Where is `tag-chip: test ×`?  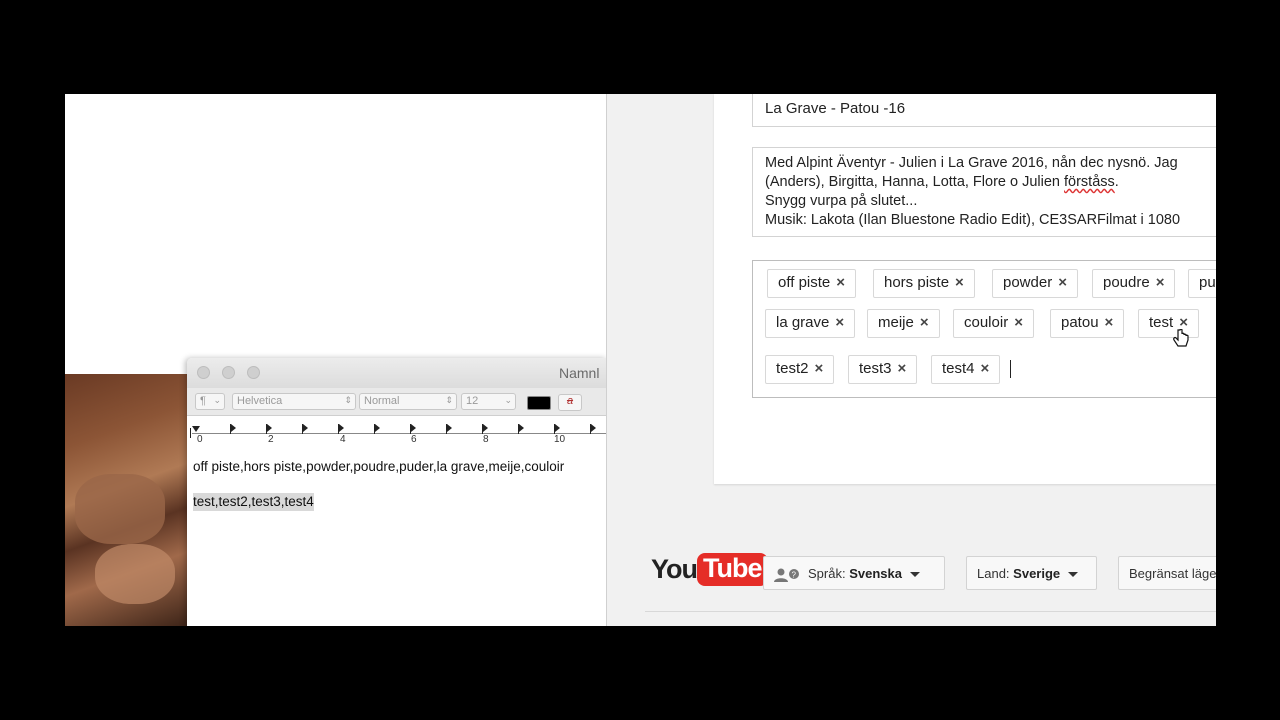
tag-chip: test × is located at coordinates (1168, 323).